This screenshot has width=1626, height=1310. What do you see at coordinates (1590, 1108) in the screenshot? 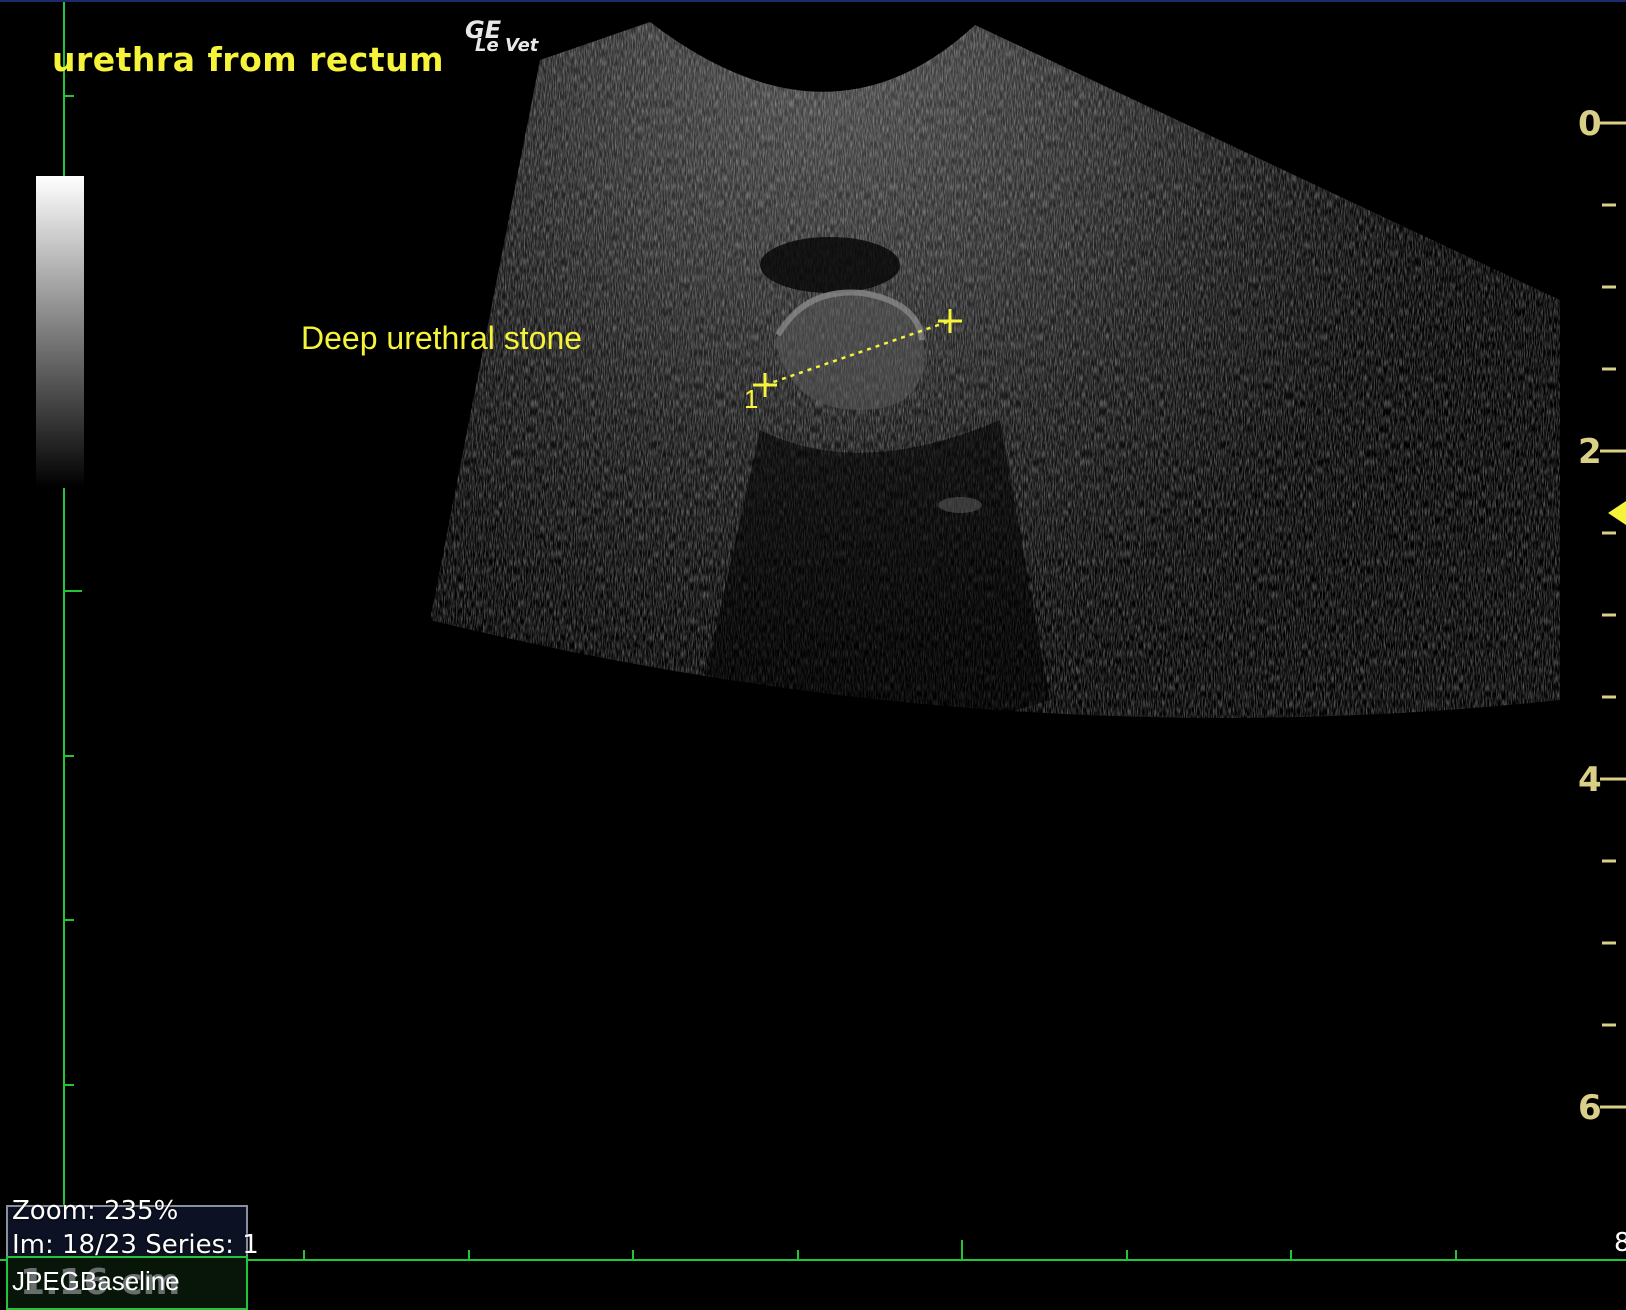
I see `depth-label-6: 6` at bounding box center [1590, 1108].